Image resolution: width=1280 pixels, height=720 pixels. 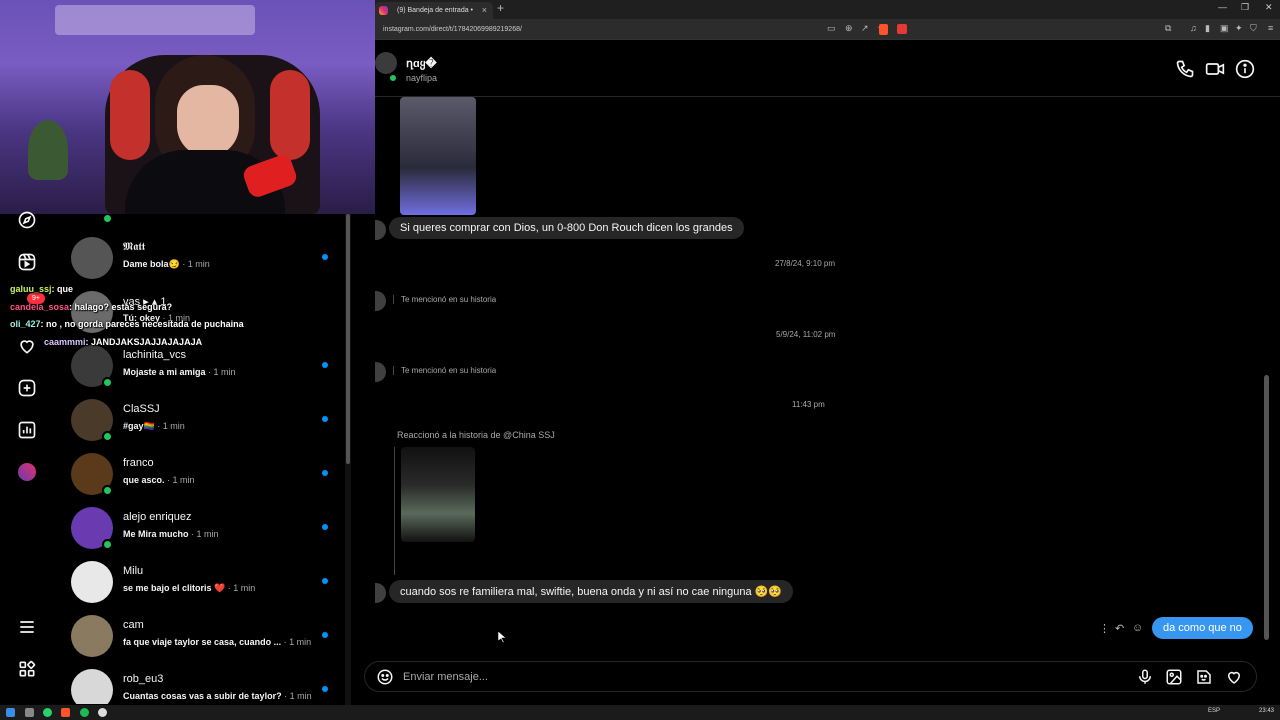 What do you see at coordinates (1174, 677) in the screenshot?
I see `image-icon` at bounding box center [1174, 677].